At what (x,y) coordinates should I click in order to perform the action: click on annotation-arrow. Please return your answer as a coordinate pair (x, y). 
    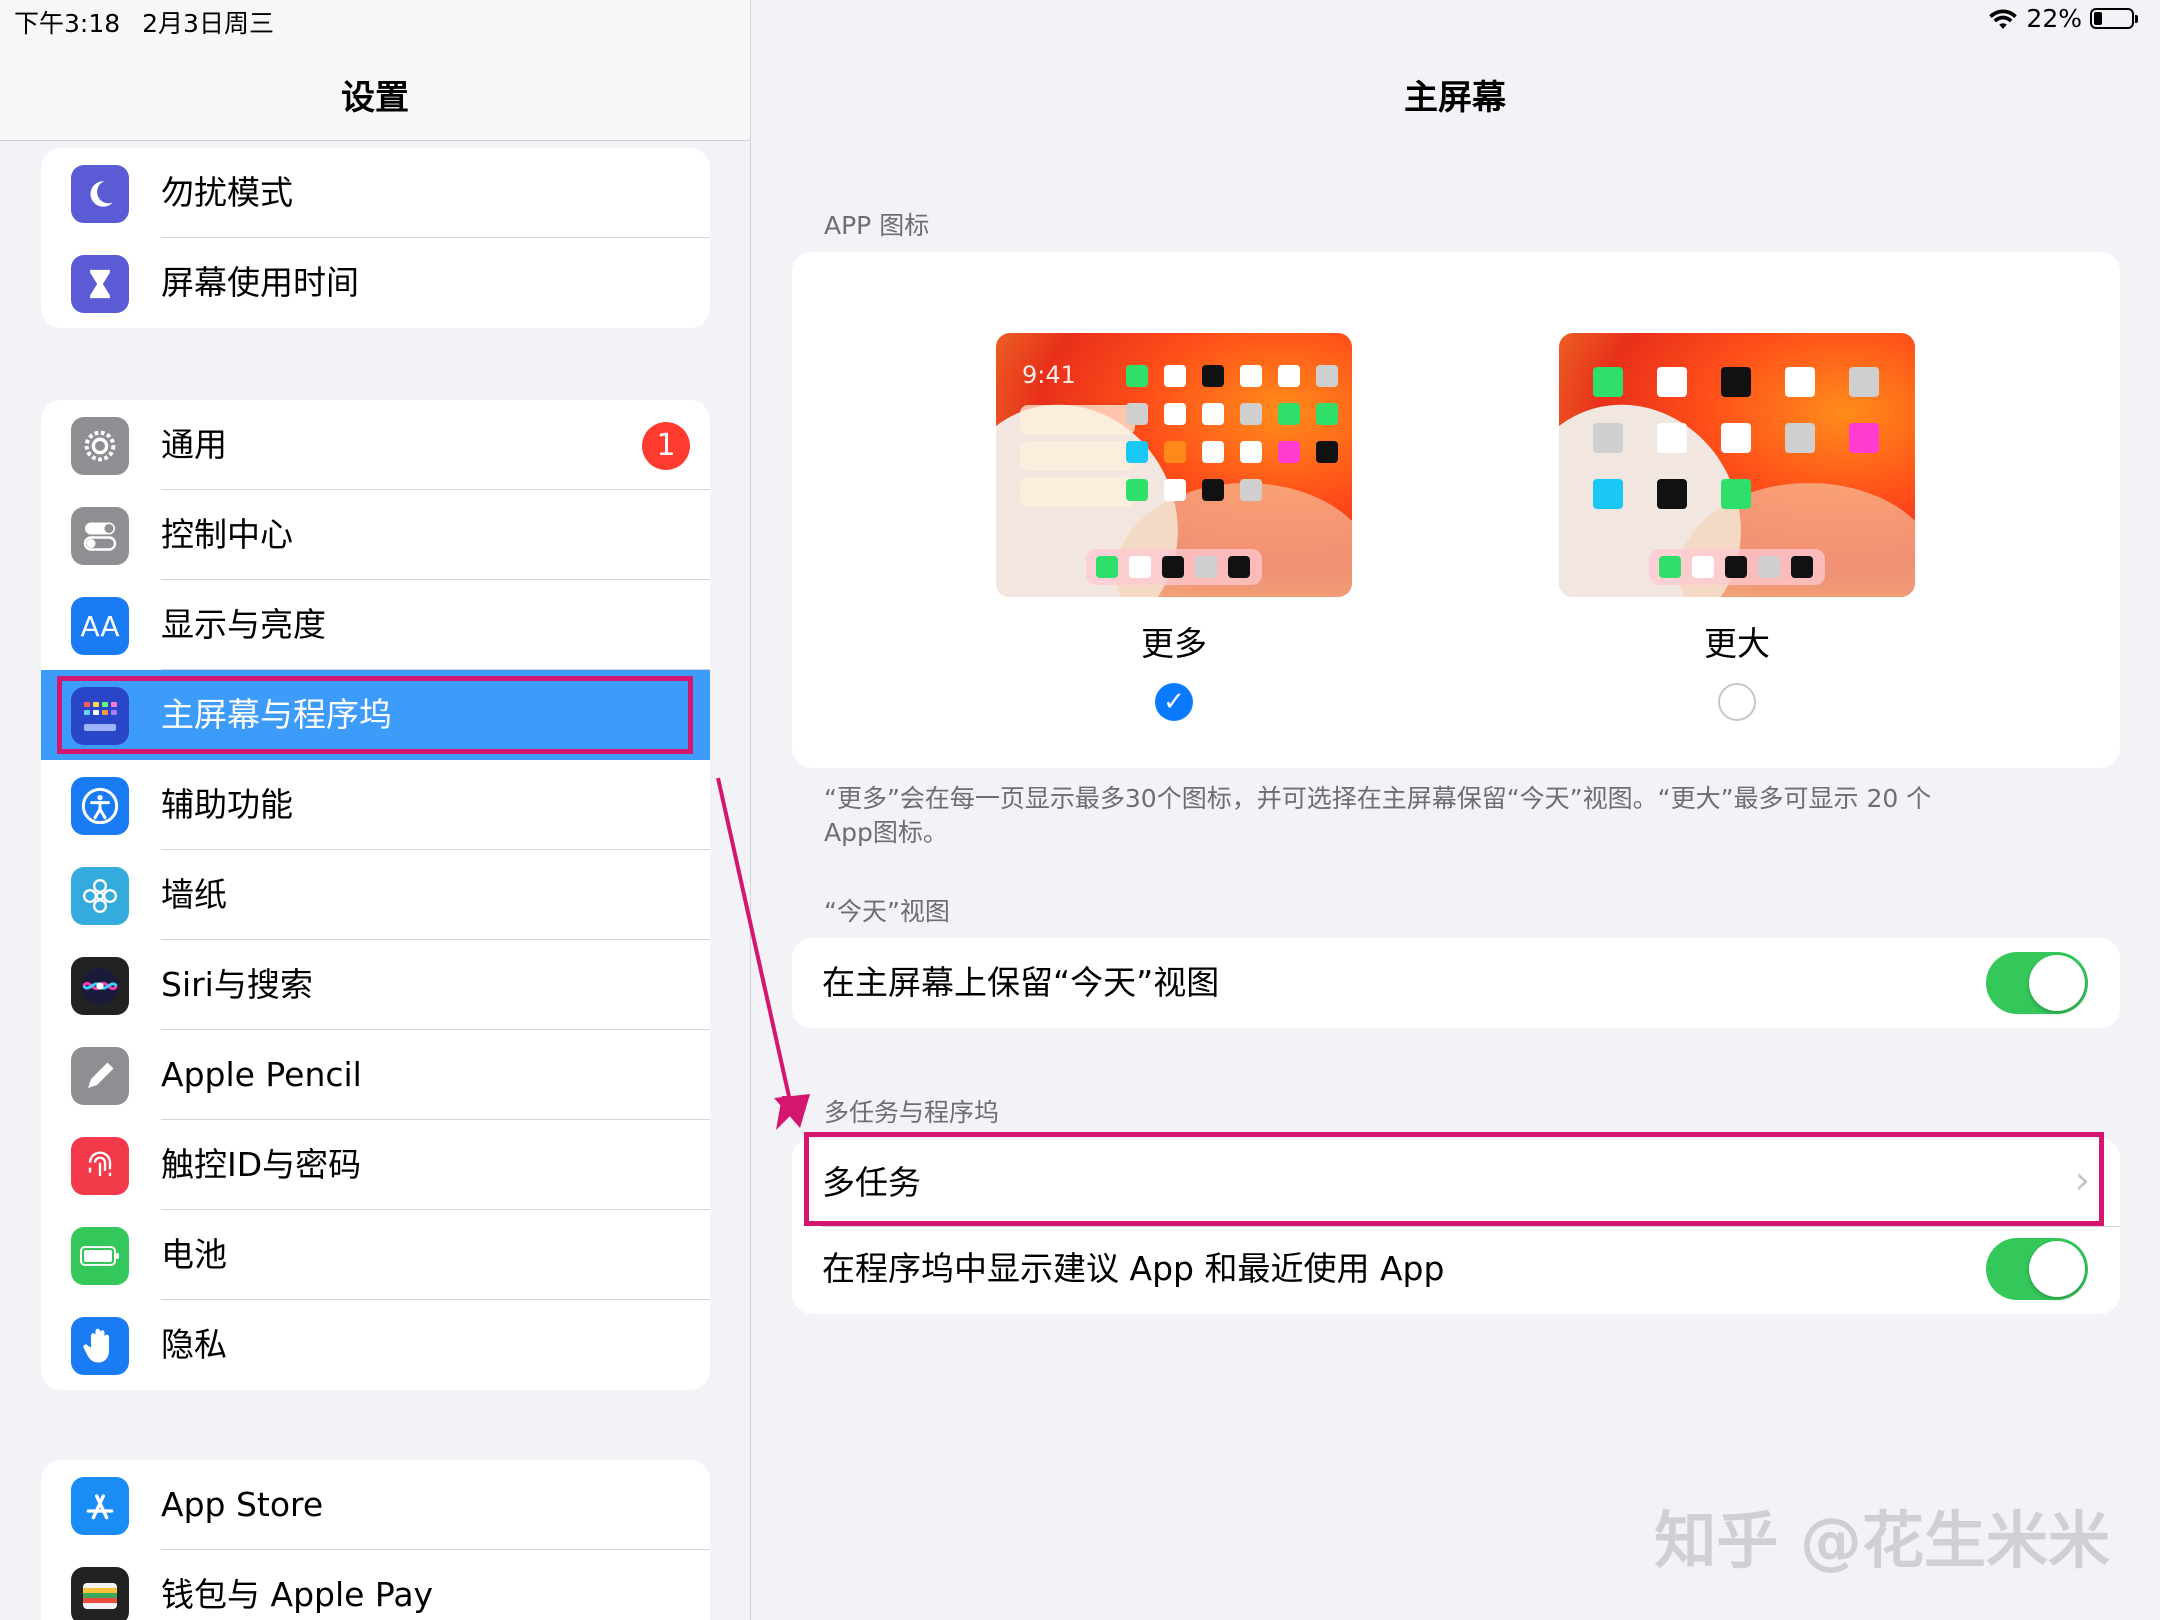
    Looking at the image, I should click on (763, 953).